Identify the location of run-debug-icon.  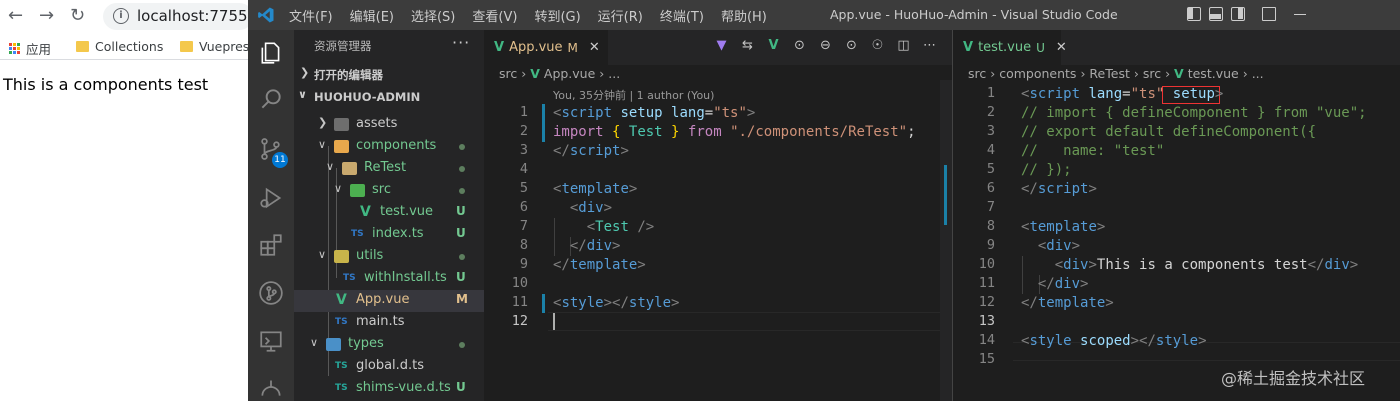
(271, 198).